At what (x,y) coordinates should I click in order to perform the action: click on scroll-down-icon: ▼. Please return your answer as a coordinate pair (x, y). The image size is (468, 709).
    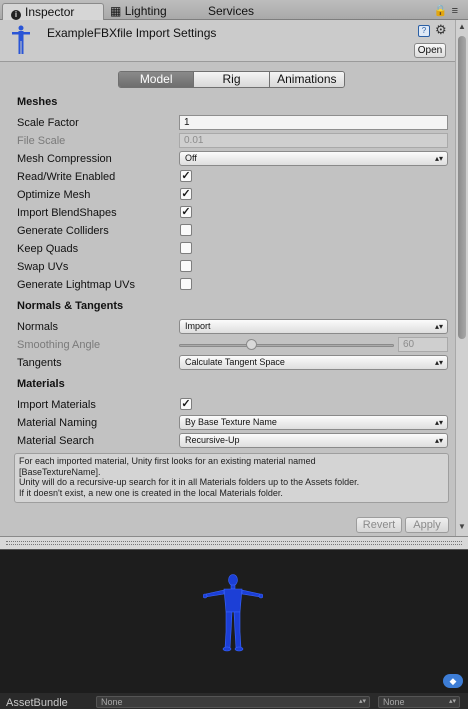
    Looking at the image, I should click on (462, 526).